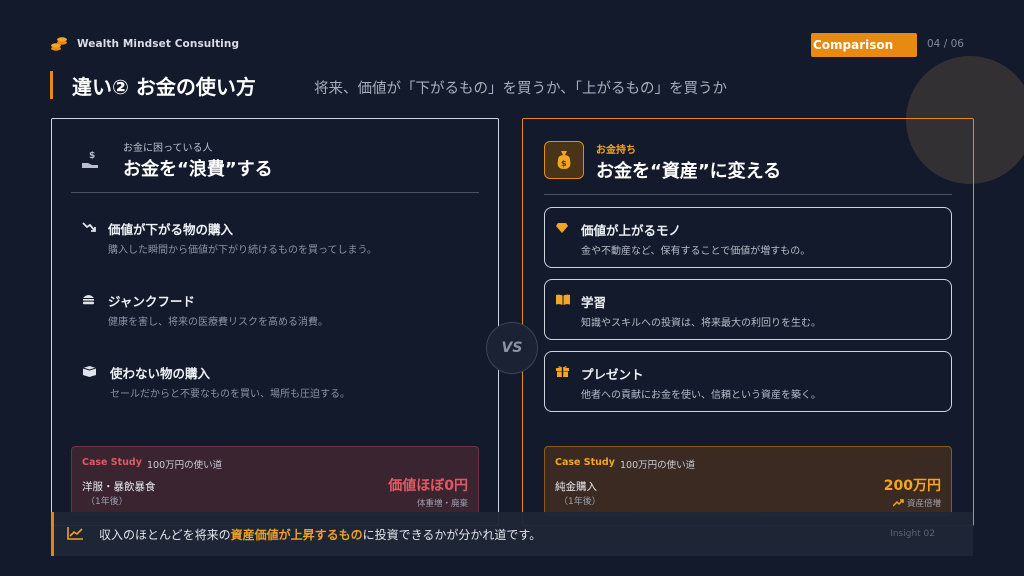 The width and height of the screenshot is (1024, 576). What do you see at coordinates (562, 228) in the screenshot?
I see `gem-icon` at bounding box center [562, 228].